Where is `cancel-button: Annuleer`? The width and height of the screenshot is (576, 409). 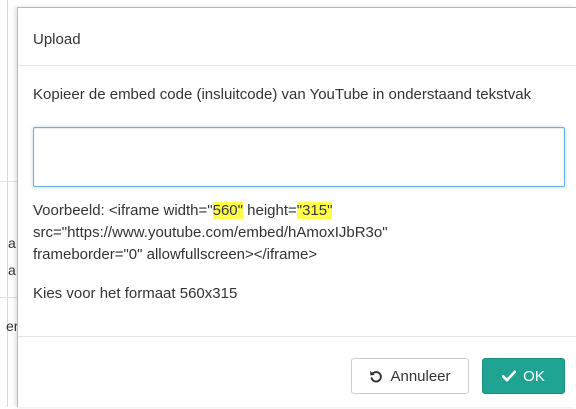
cancel-button: Annuleer is located at coordinates (410, 376).